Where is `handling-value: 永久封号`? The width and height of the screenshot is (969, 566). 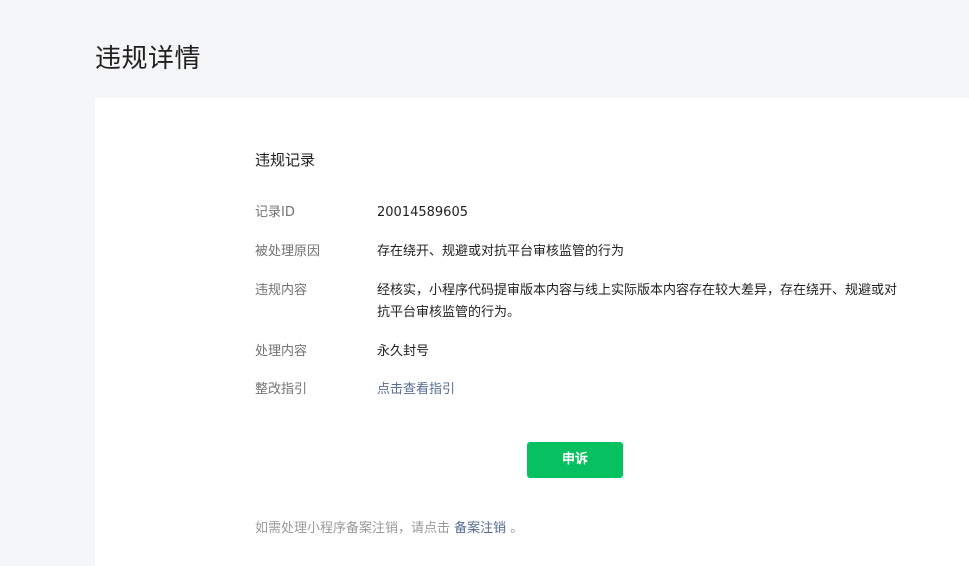
handling-value: 永久封号 is located at coordinates (403, 351).